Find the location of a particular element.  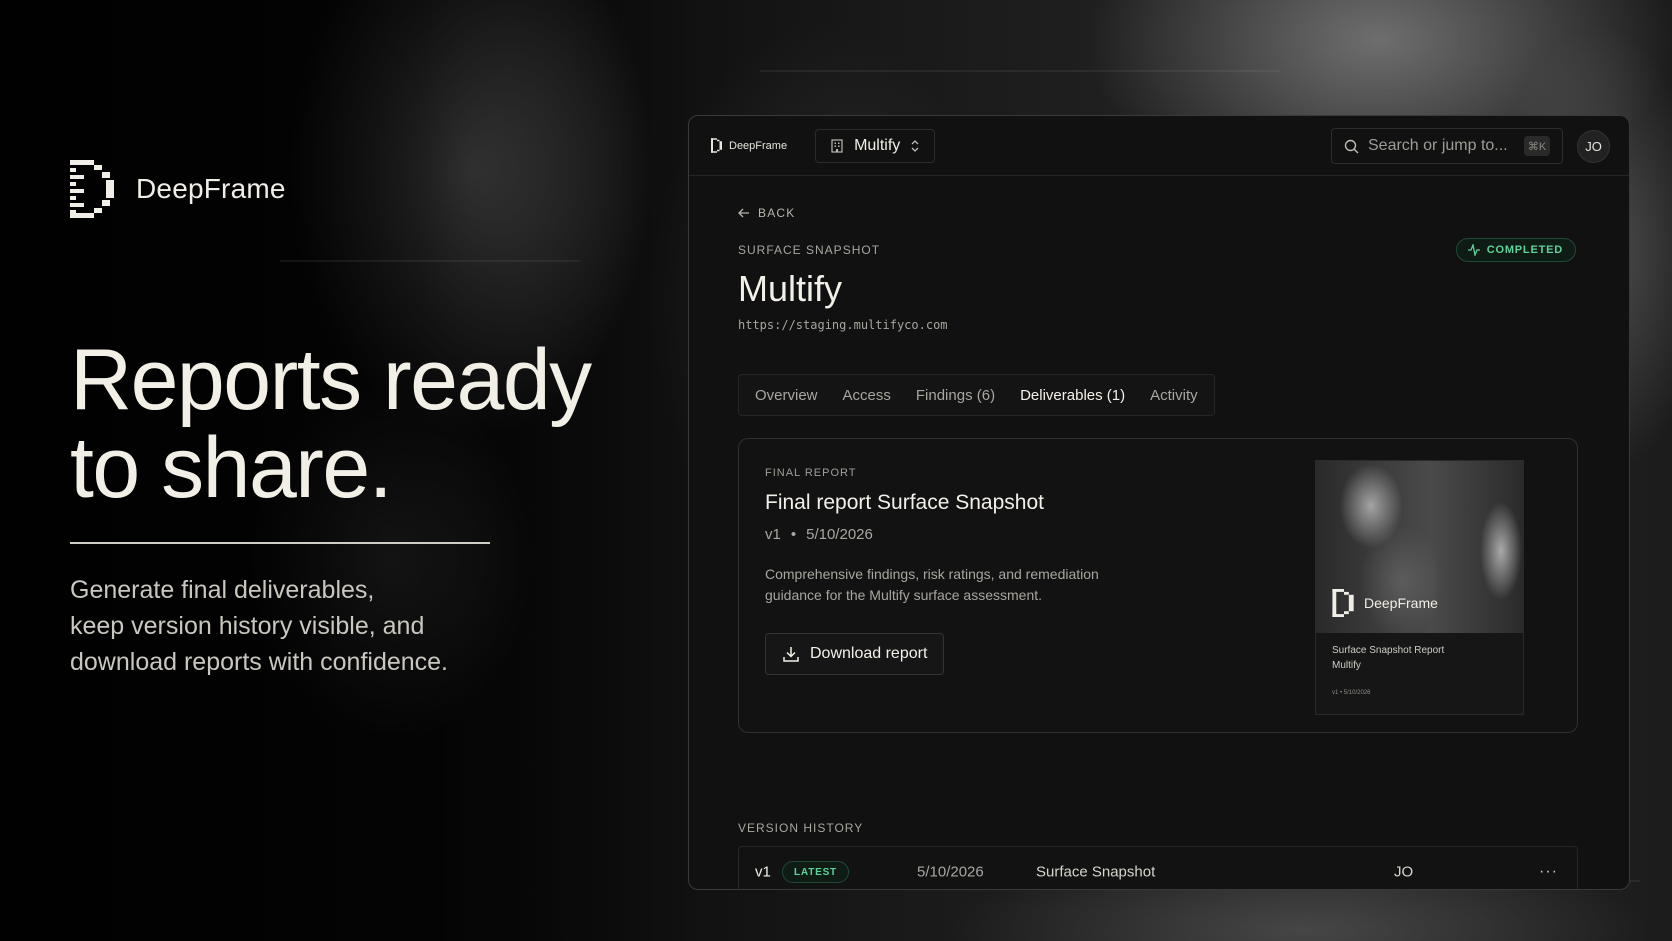

tab-overview: Overview is located at coordinates (786, 395).